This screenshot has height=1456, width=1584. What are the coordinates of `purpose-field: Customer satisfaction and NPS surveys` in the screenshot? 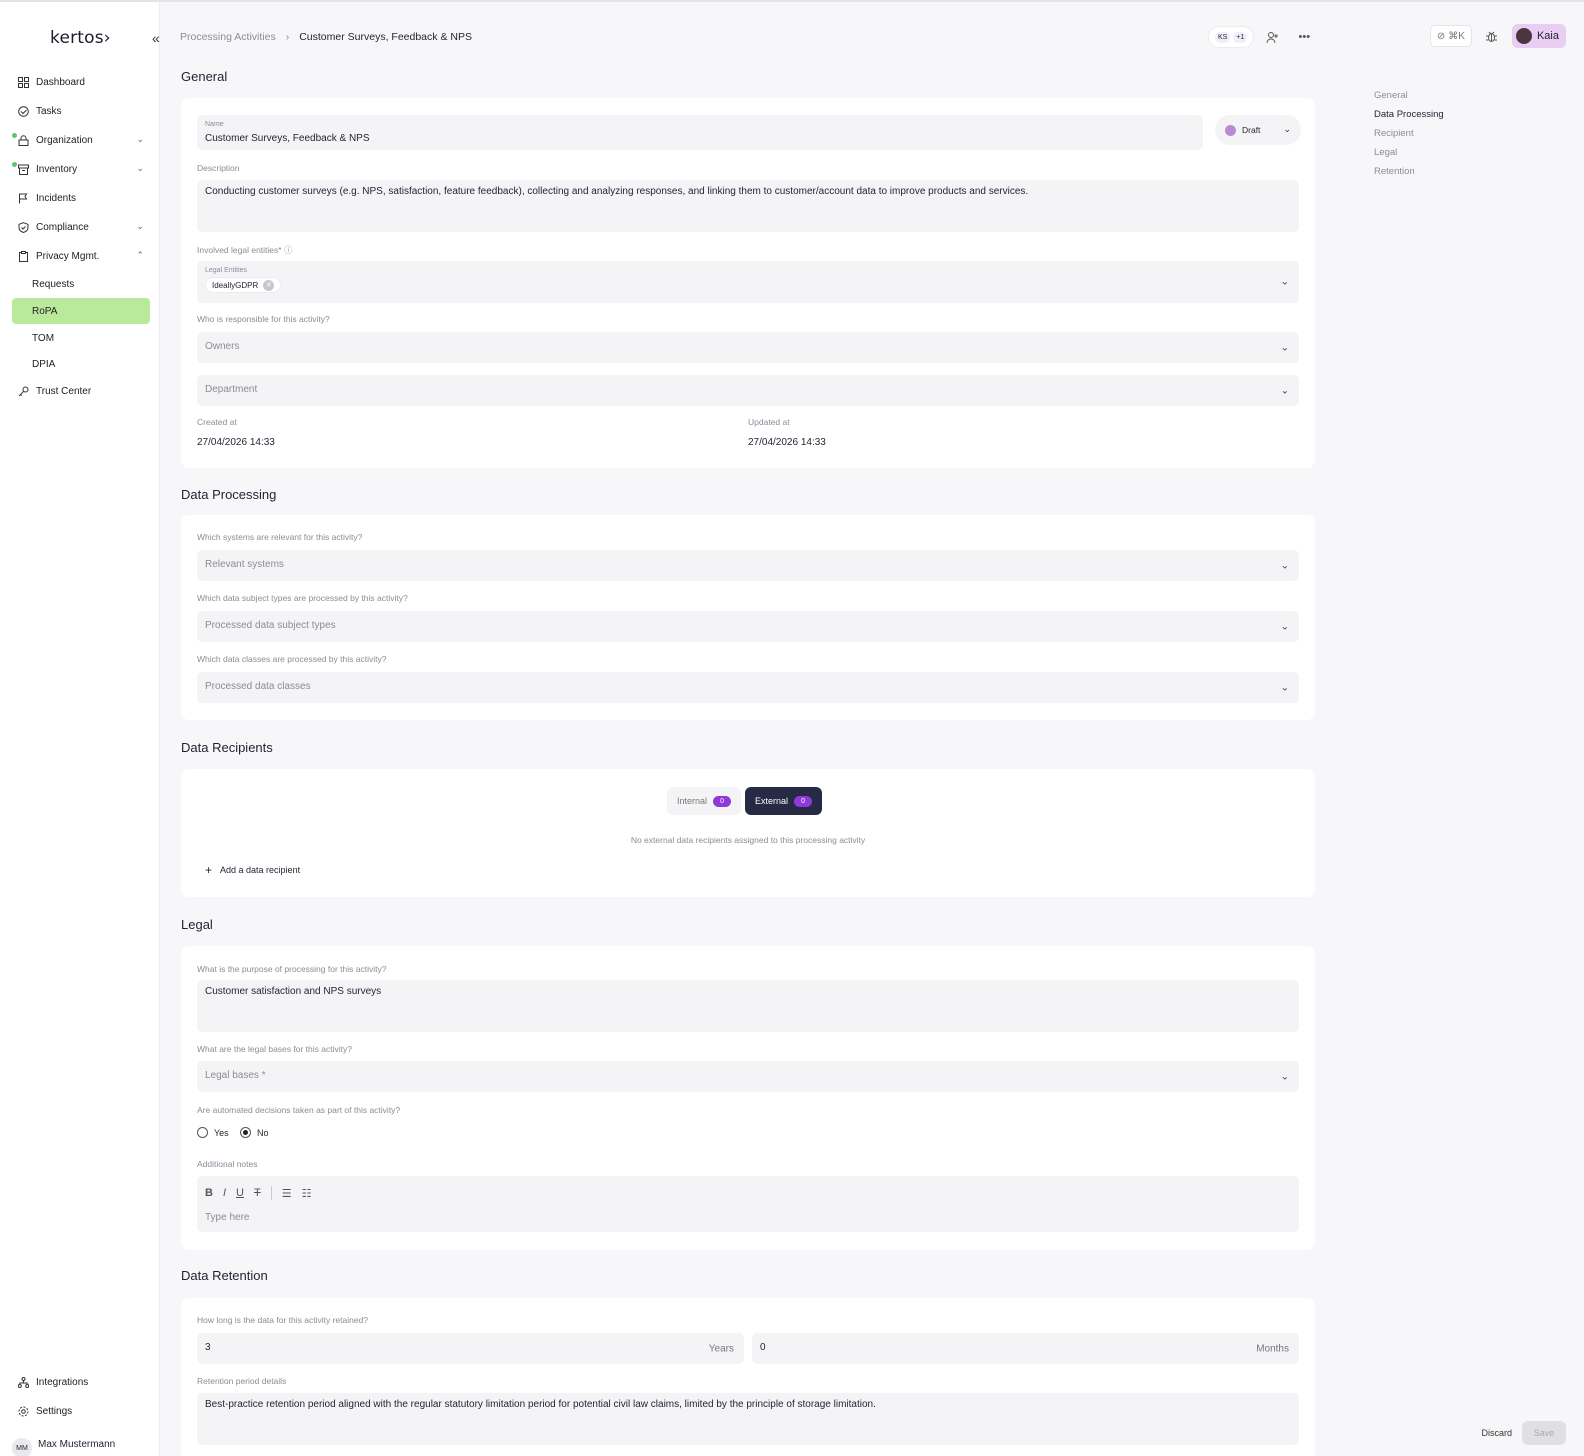 It's located at (748, 1006).